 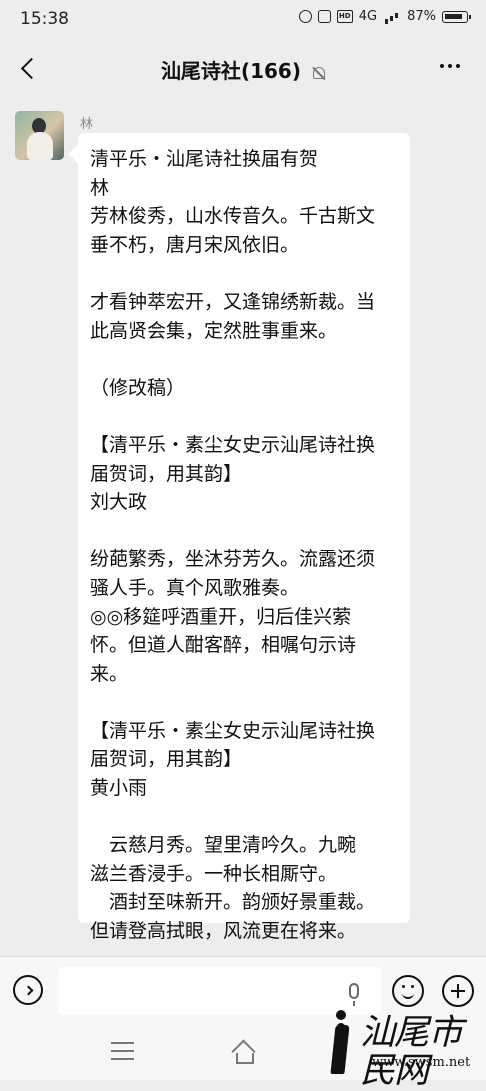 I want to click on message-line: 但请登高拭眼，风流更在将来。, so click(x=223, y=931).